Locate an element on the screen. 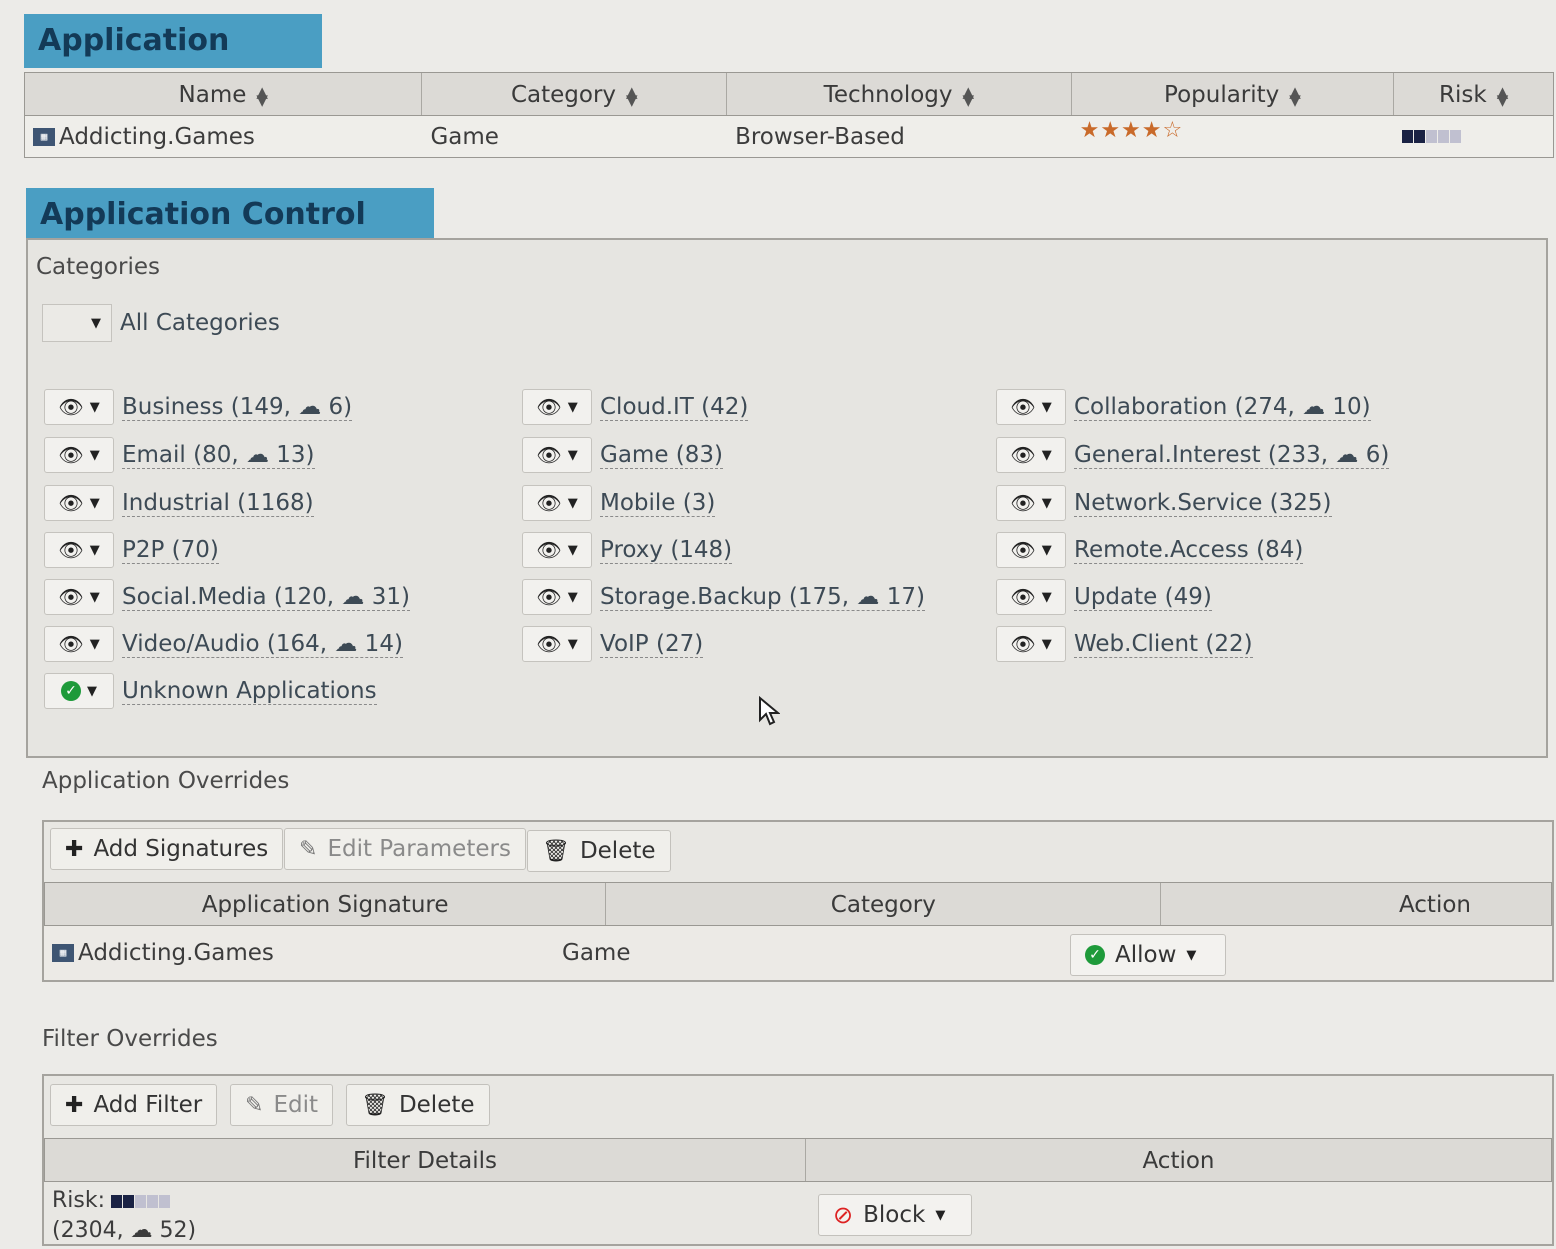  category-label: Social.Media (120, ☁ 31) is located at coordinates (266, 597).